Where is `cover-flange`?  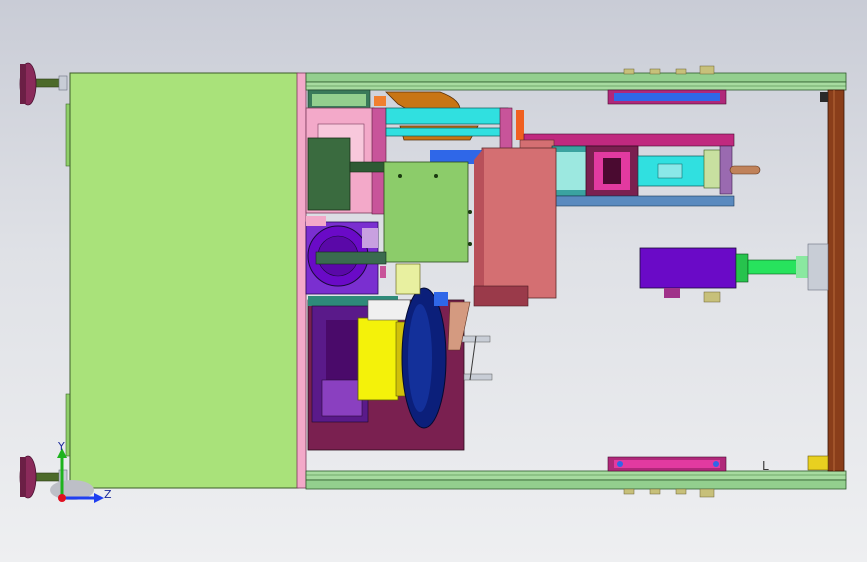 cover-flange is located at coordinates (301, 280).